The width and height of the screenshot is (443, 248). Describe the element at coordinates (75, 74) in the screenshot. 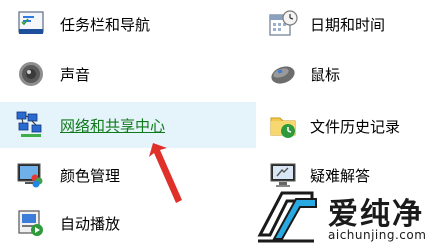

I see `item-label: 声音` at that location.